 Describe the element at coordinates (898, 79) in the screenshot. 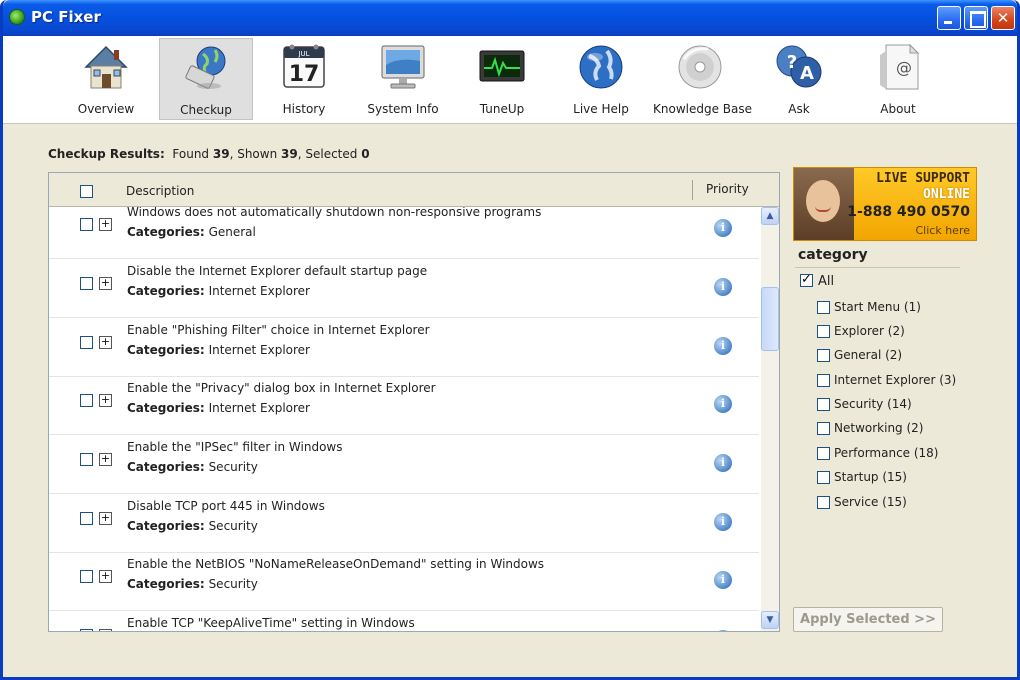

I see `toolbar-about: @ About` at that location.